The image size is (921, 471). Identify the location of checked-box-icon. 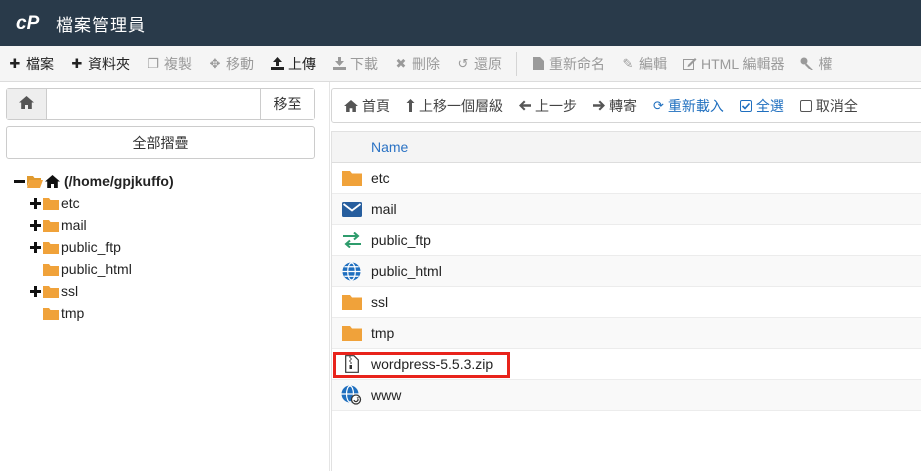
(745, 105).